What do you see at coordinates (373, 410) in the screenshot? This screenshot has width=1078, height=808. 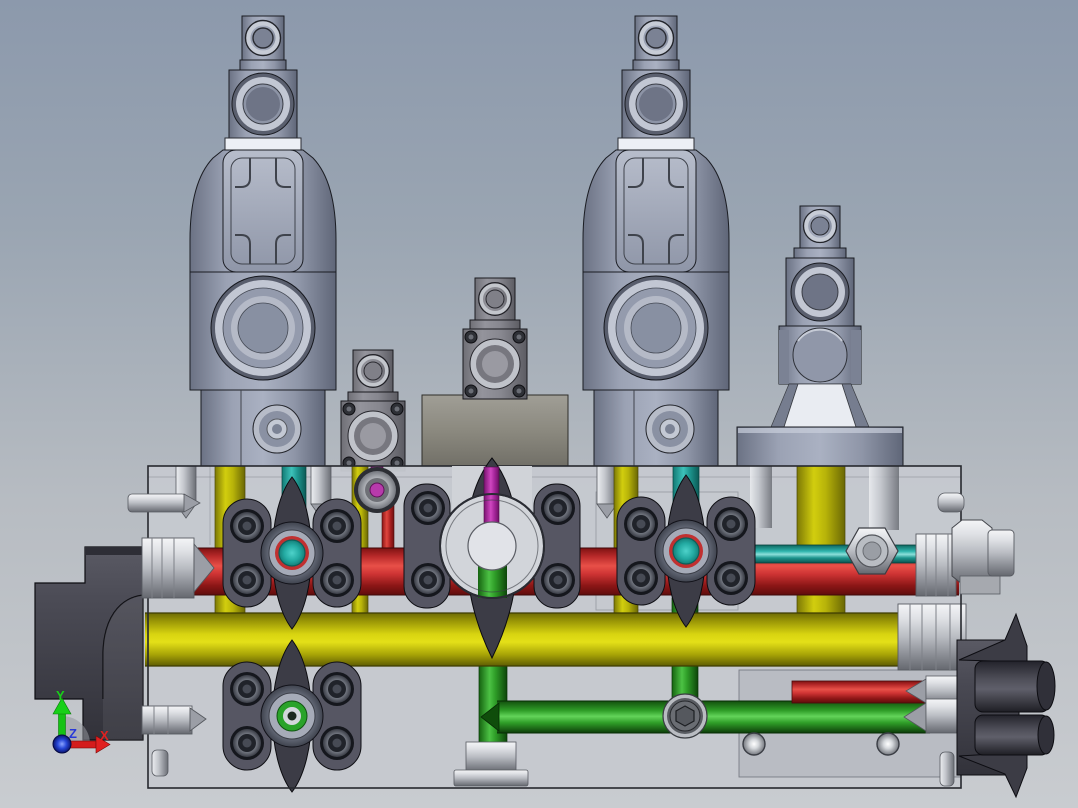 I see `cartridge-valve-small-left` at bounding box center [373, 410].